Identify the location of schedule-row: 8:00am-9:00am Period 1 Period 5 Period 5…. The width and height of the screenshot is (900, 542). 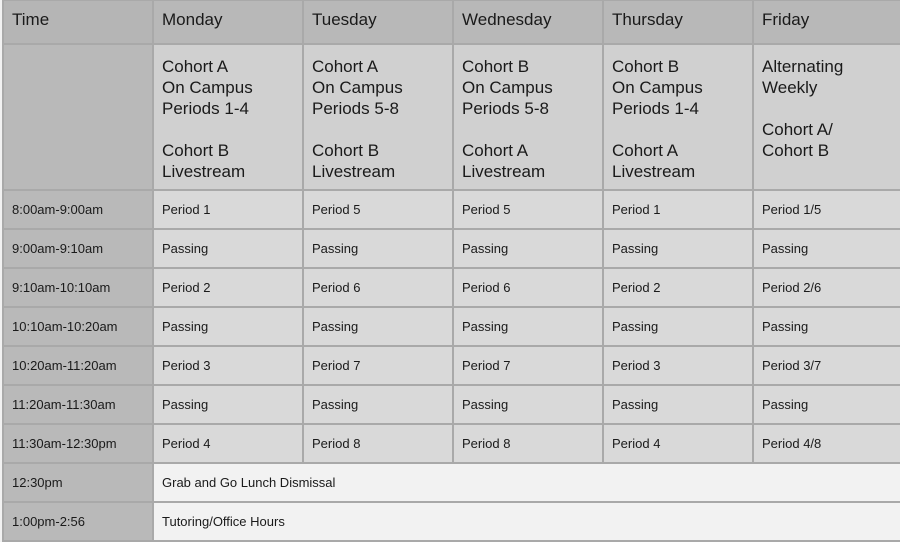
(451, 209).